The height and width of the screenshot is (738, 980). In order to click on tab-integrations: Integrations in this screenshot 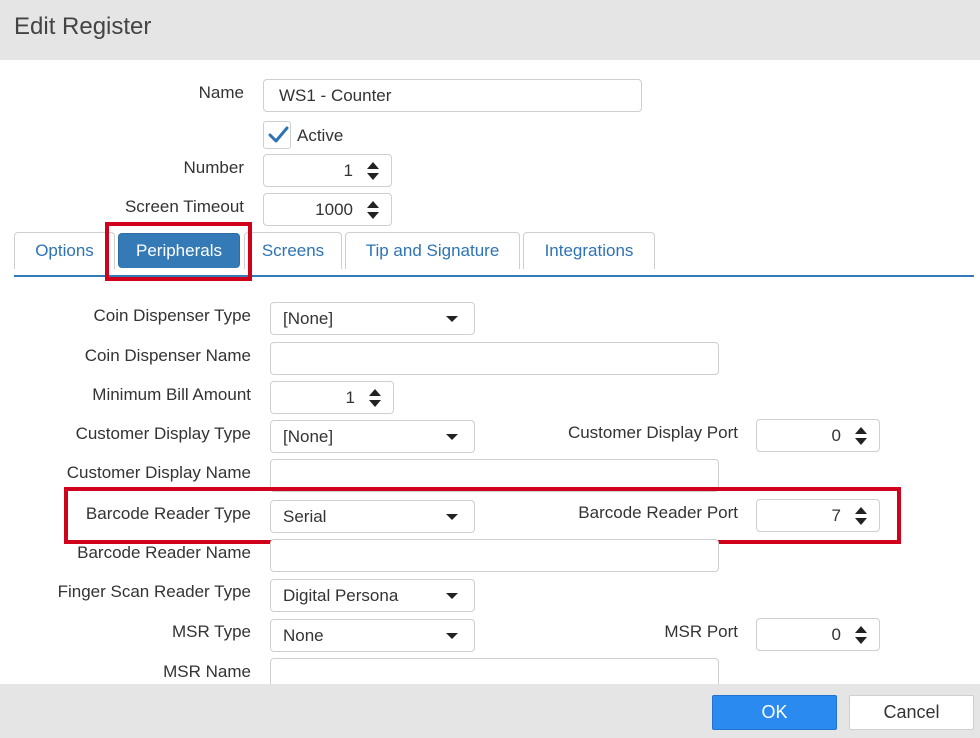, I will do `click(589, 250)`.